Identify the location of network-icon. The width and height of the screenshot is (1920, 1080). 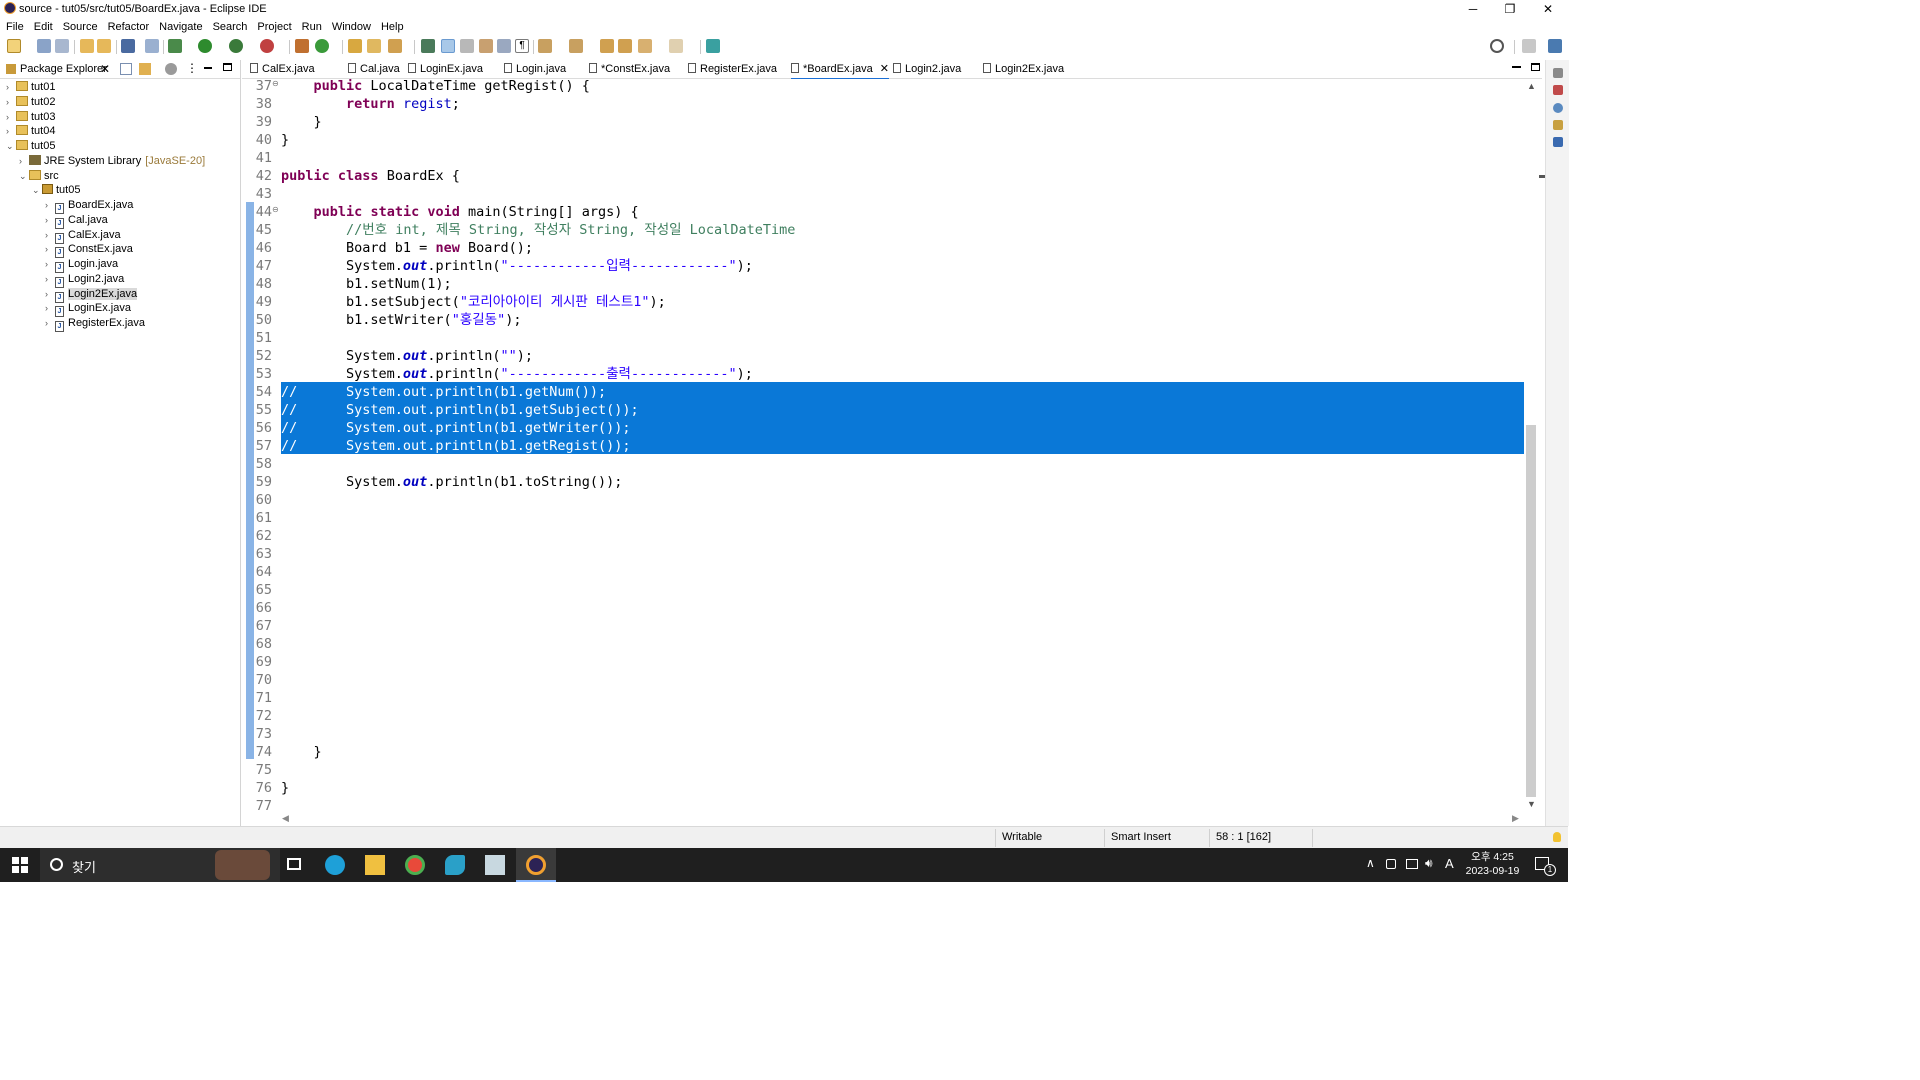
(1412, 864).